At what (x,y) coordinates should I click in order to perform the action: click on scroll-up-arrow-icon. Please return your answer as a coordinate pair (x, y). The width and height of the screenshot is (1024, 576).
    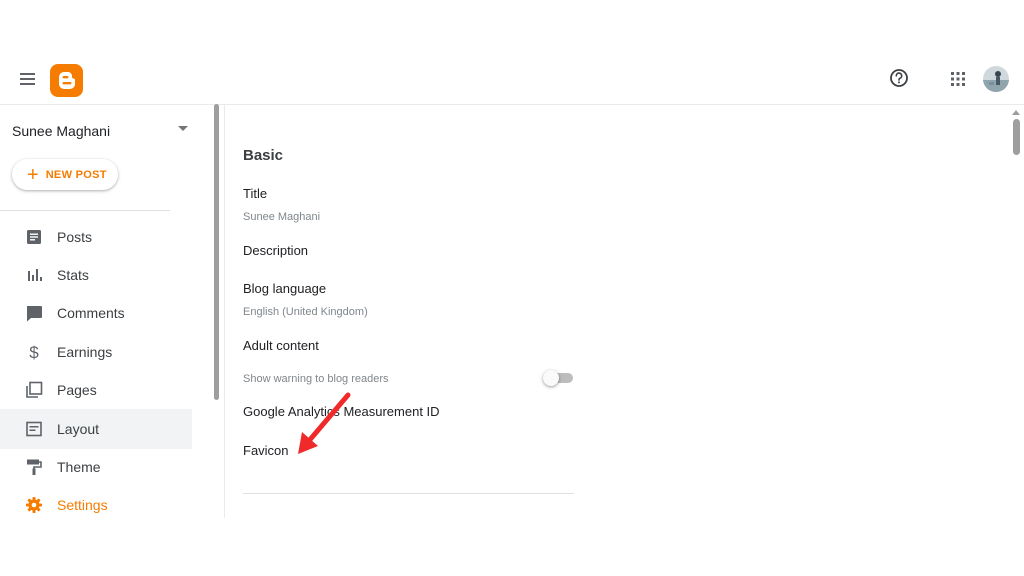
    Looking at the image, I should click on (1016, 112).